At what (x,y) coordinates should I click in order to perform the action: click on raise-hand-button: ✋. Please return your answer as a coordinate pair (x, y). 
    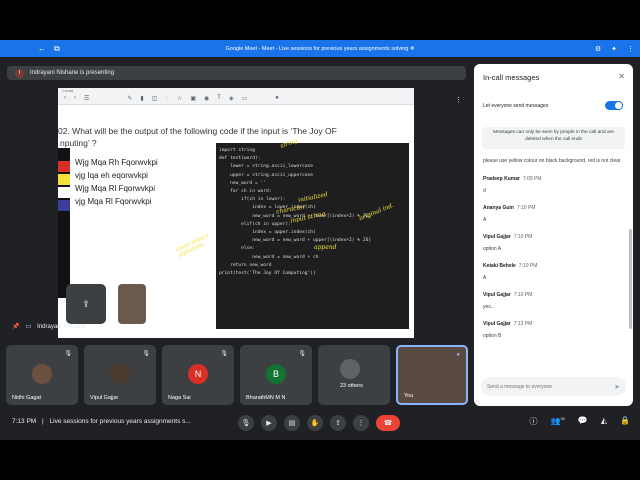
    Looking at the image, I should click on (315, 423).